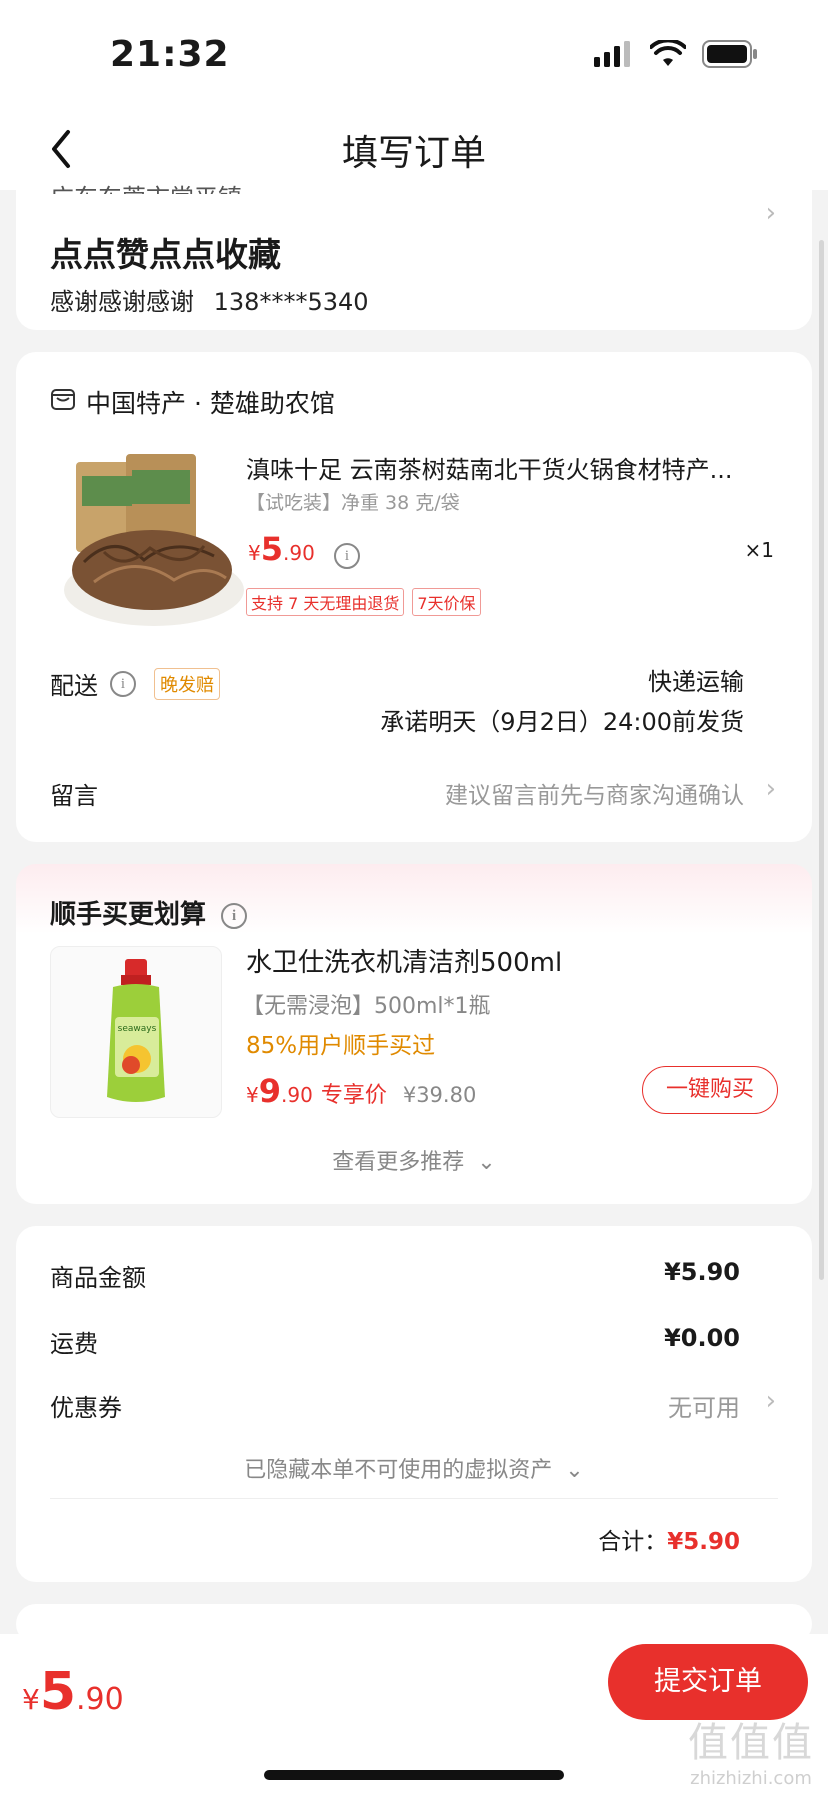  I want to click on delivery-method: 快递运输, so click(696, 682).